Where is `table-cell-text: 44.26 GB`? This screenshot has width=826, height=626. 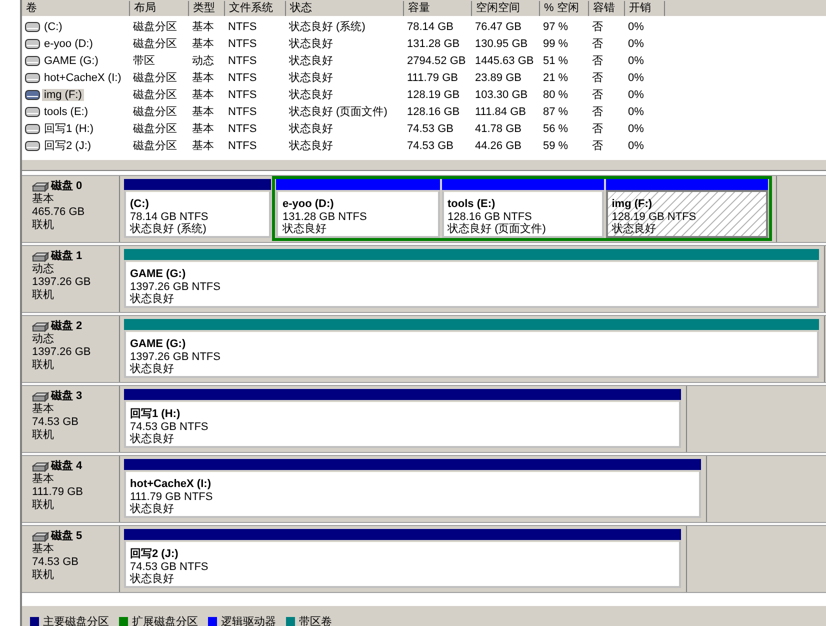 table-cell-text: 44.26 GB is located at coordinates (498, 146).